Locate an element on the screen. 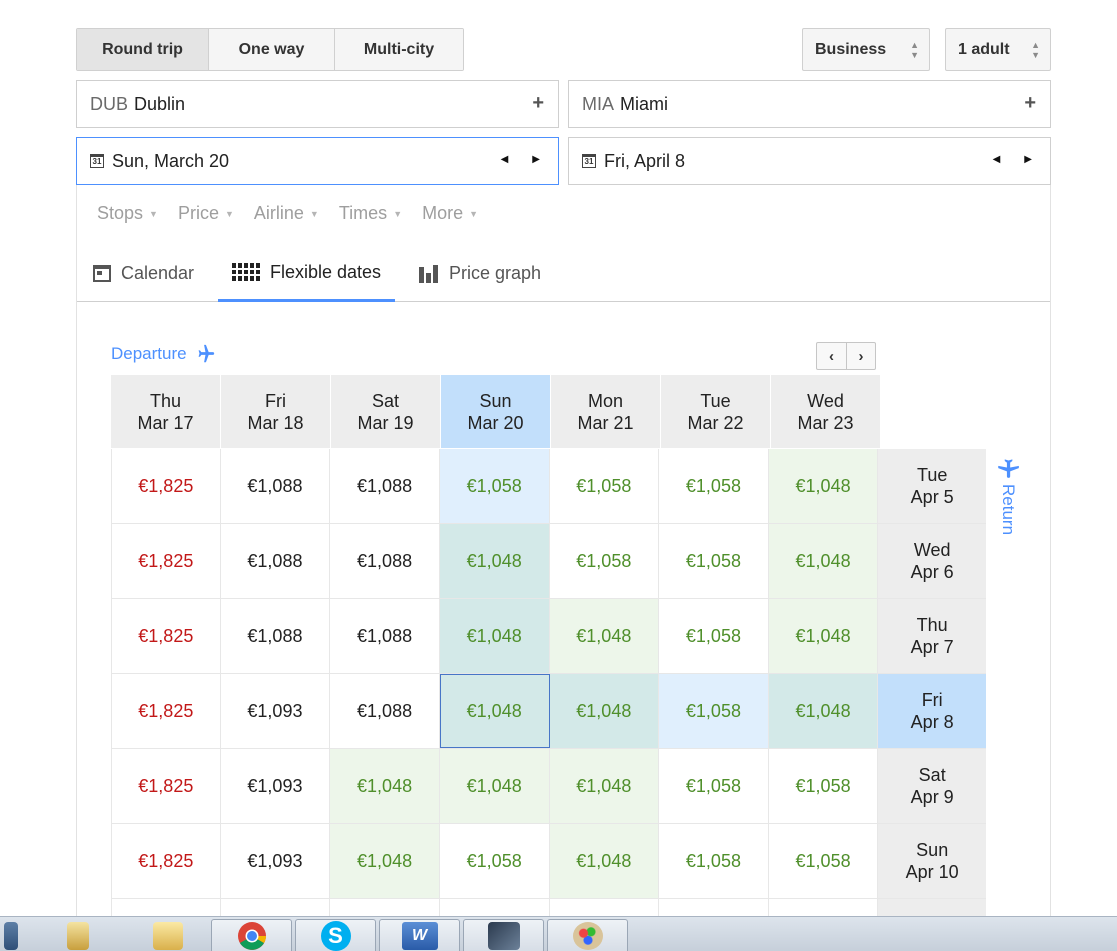 This screenshot has height=951, width=1117. word-button: W is located at coordinates (419, 935).